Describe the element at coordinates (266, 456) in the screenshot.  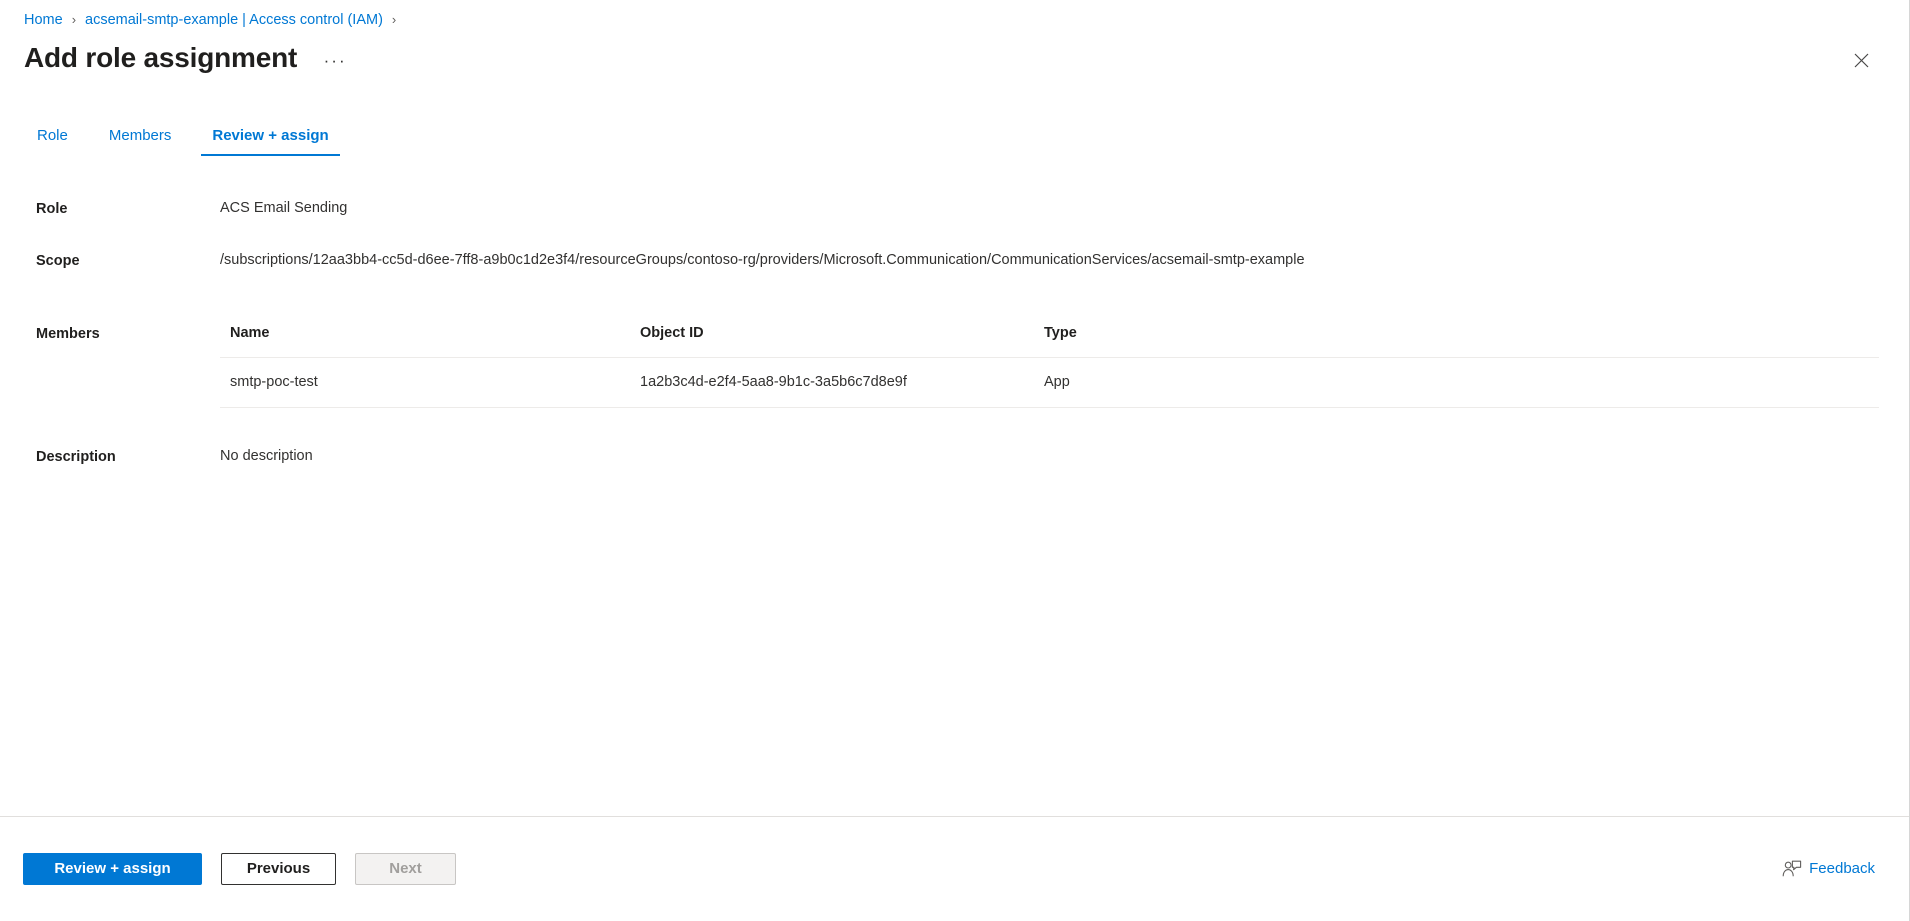
I see `description-value: No description` at that location.